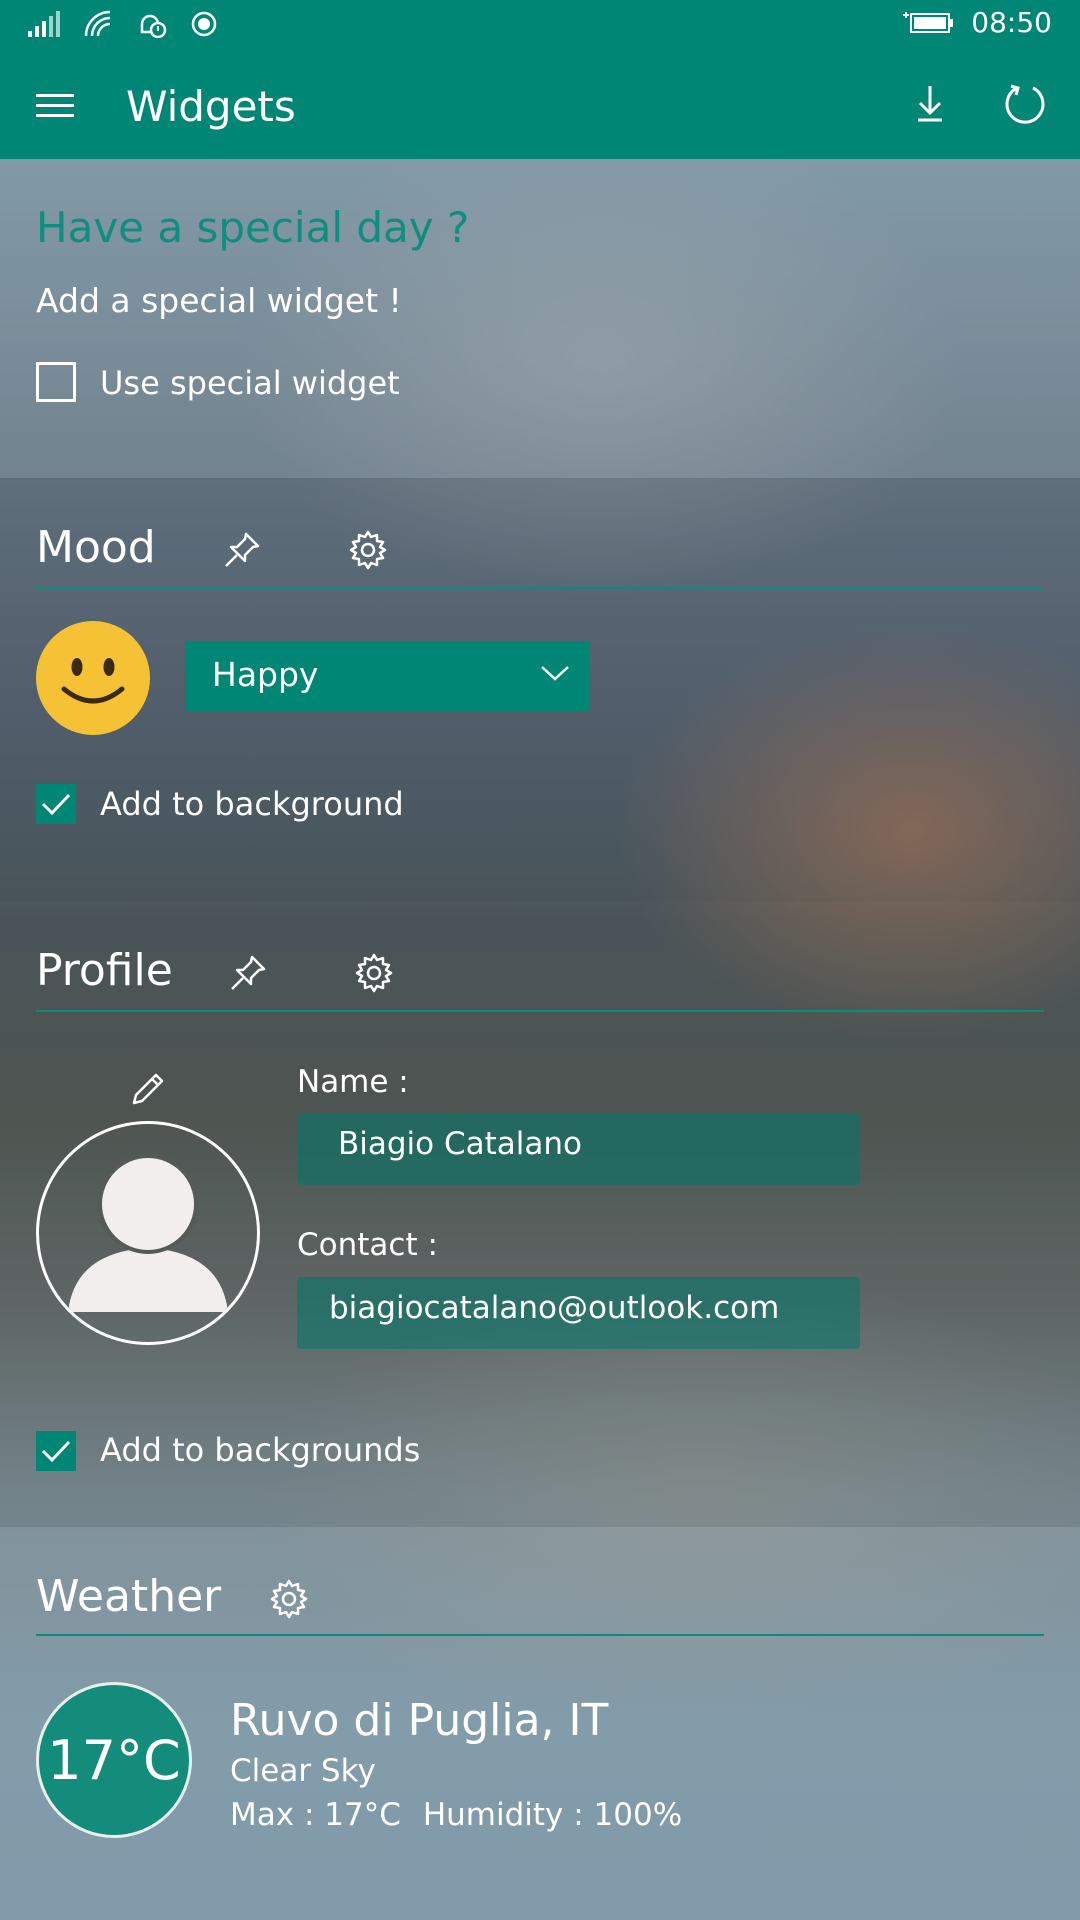 This screenshot has height=1920, width=1080. What do you see at coordinates (204, 24) in the screenshot?
I see `location-icon` at bounding box center [204, 24].